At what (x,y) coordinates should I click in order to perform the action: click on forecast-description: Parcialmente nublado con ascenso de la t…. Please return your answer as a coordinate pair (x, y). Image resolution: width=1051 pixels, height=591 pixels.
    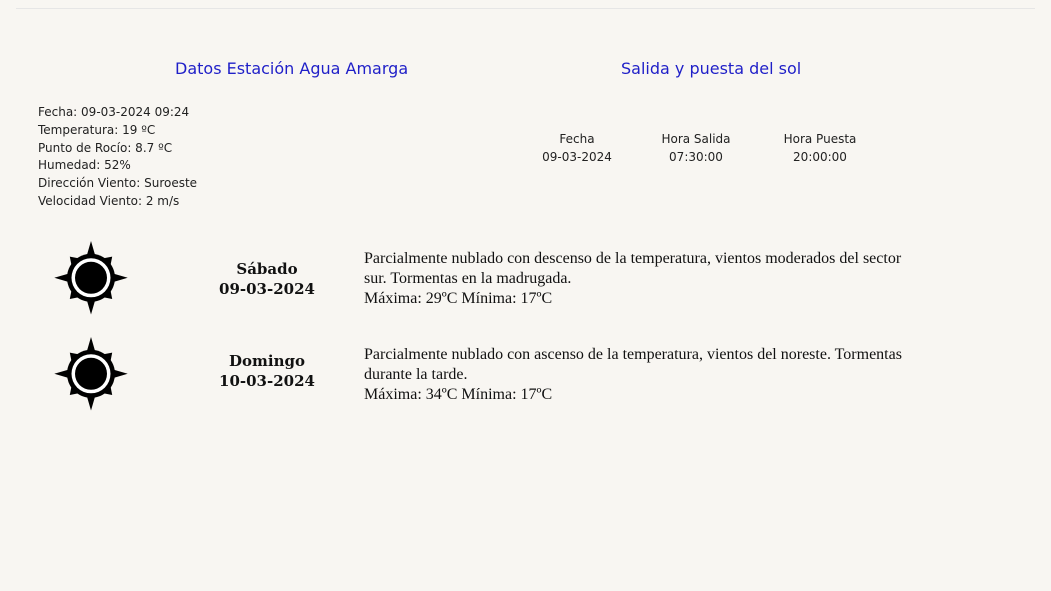
    Looking at the image, I should click on (644, 375).